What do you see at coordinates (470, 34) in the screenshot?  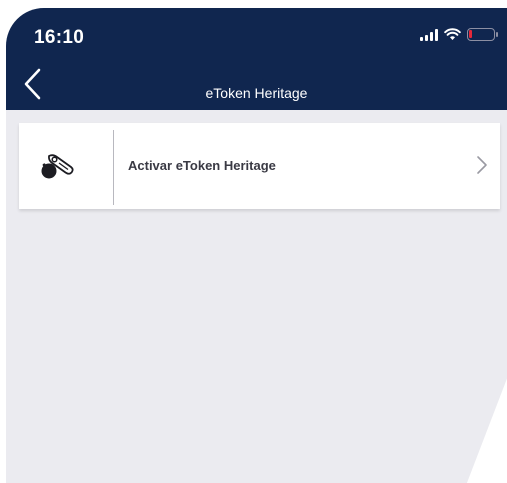 I see `battery-level` at bounding box center [470, 34].